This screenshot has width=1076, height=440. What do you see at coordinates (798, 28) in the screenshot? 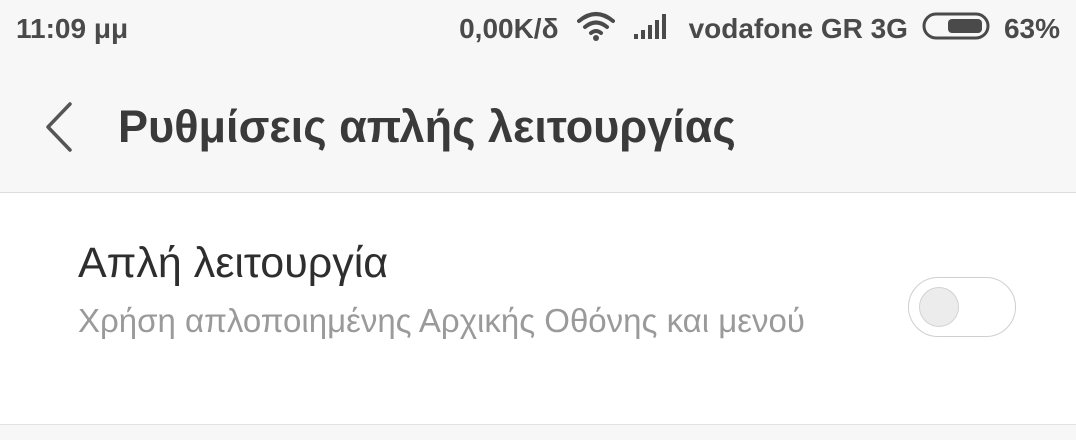
I see `carrier-name: vodafone GR 3G` at bounding box center [798, 28].